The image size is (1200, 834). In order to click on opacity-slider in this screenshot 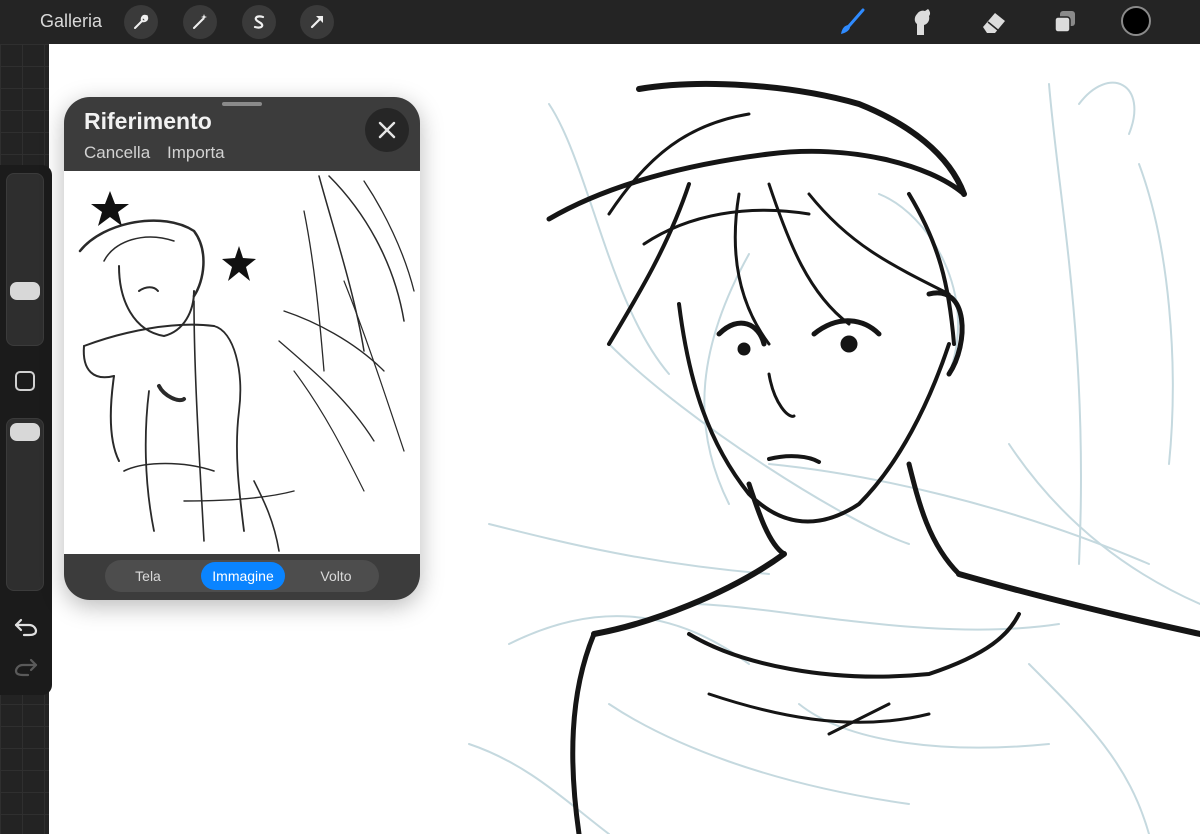, I will do `click(25, 504)`.